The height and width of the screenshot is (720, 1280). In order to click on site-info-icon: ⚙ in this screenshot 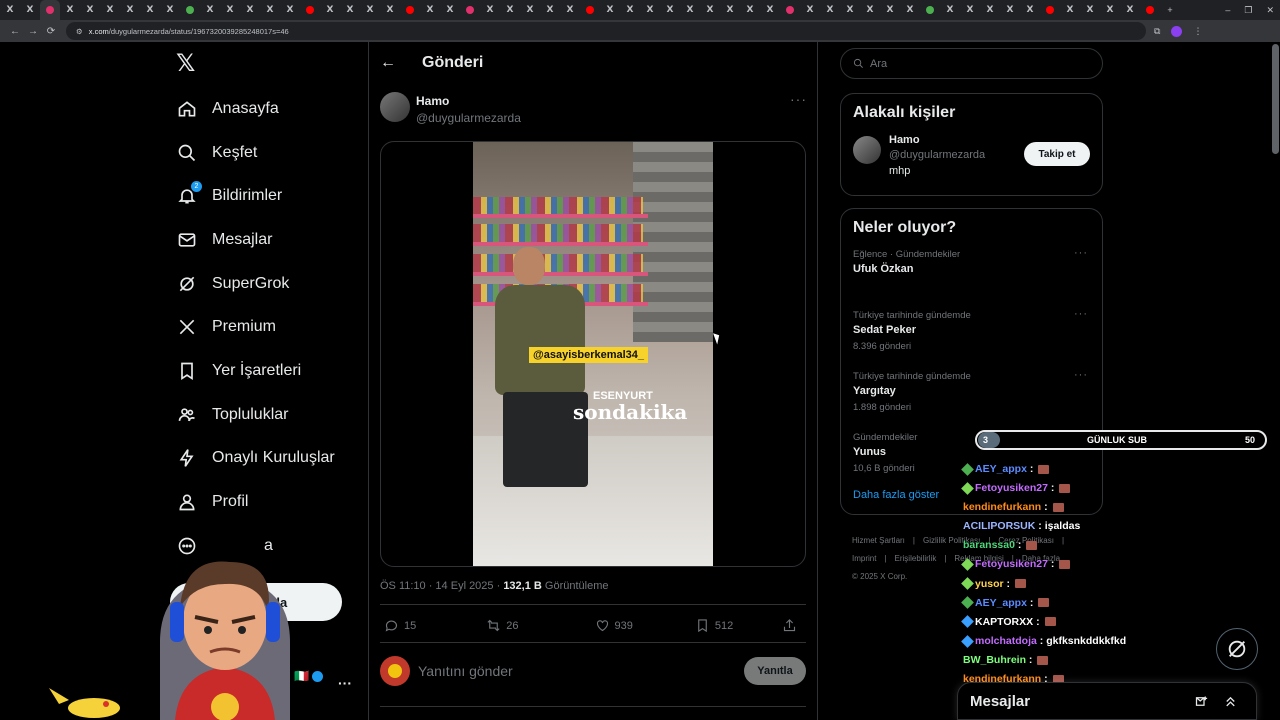, I will do `click(79, 31)`.